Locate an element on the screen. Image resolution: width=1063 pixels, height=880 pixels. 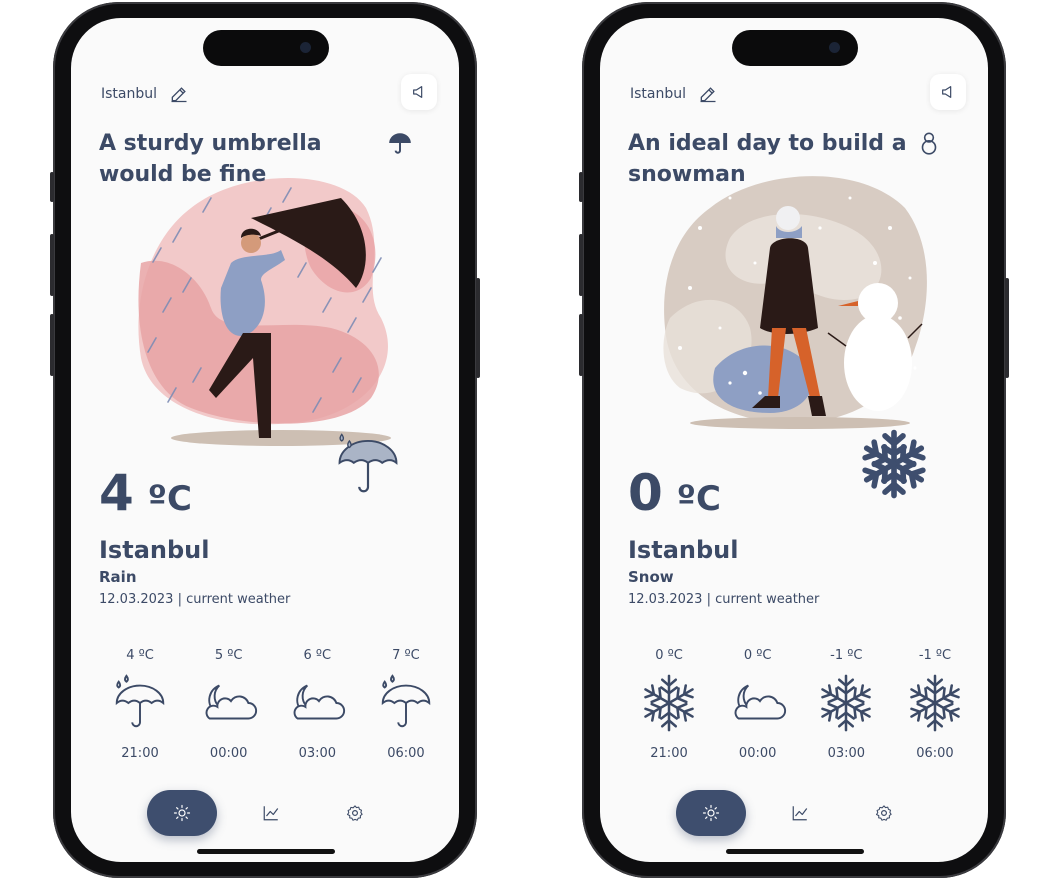
headline: An ideal day to build a snowman is located at coordinates (767, 159).